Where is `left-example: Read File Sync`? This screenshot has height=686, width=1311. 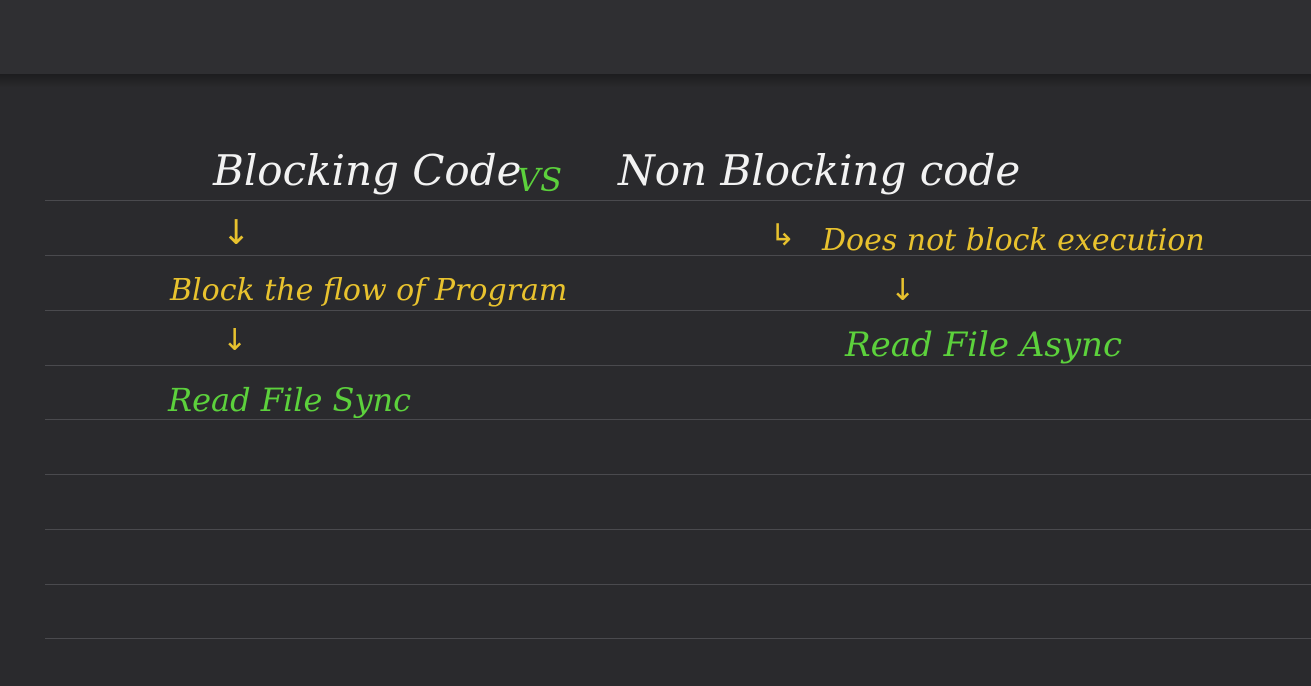
left-example: Read File Sync is located at coordinates (290, 400).